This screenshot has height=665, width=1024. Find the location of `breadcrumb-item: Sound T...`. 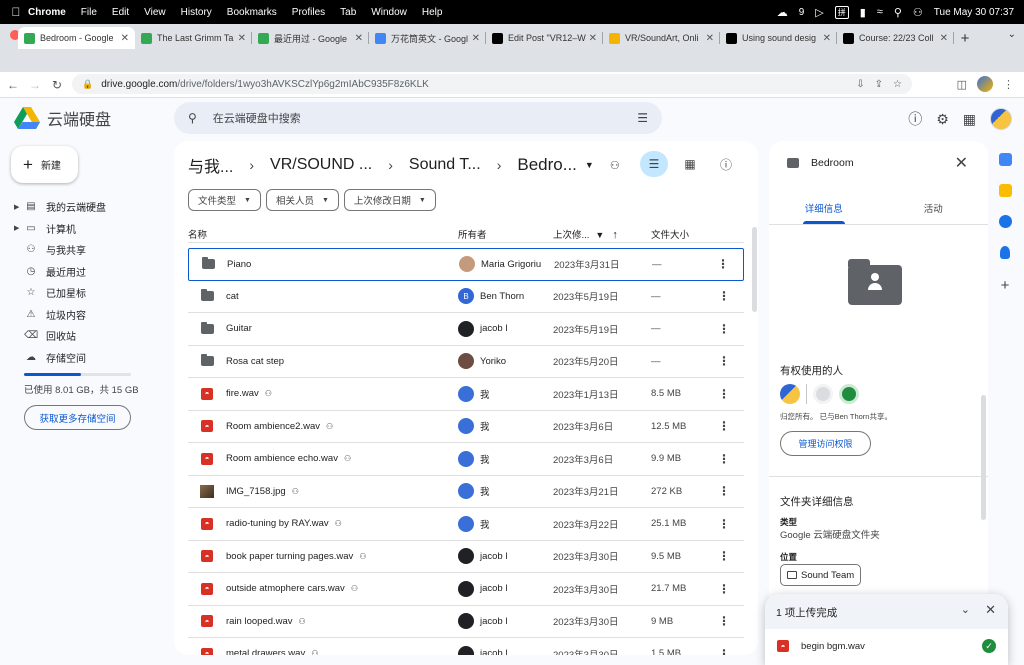

breadcrumb-item: Sound T... is located at coordinates (445, 165).